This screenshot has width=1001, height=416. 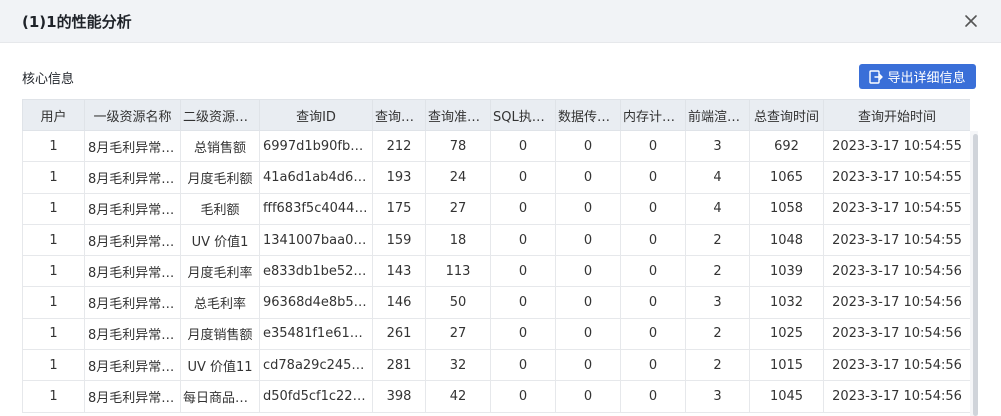 What do you see at coordinates (399, 302) in the screenshot?
I see `table-cell: 146` at bounding box center [399, 302].